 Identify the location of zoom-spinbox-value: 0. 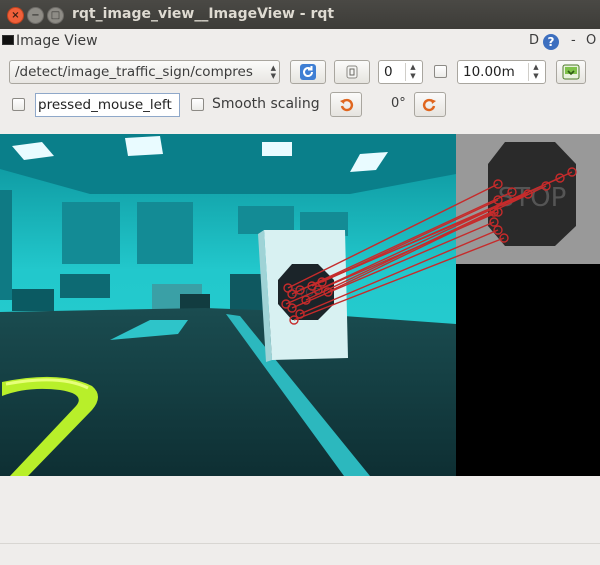
(388, 72).